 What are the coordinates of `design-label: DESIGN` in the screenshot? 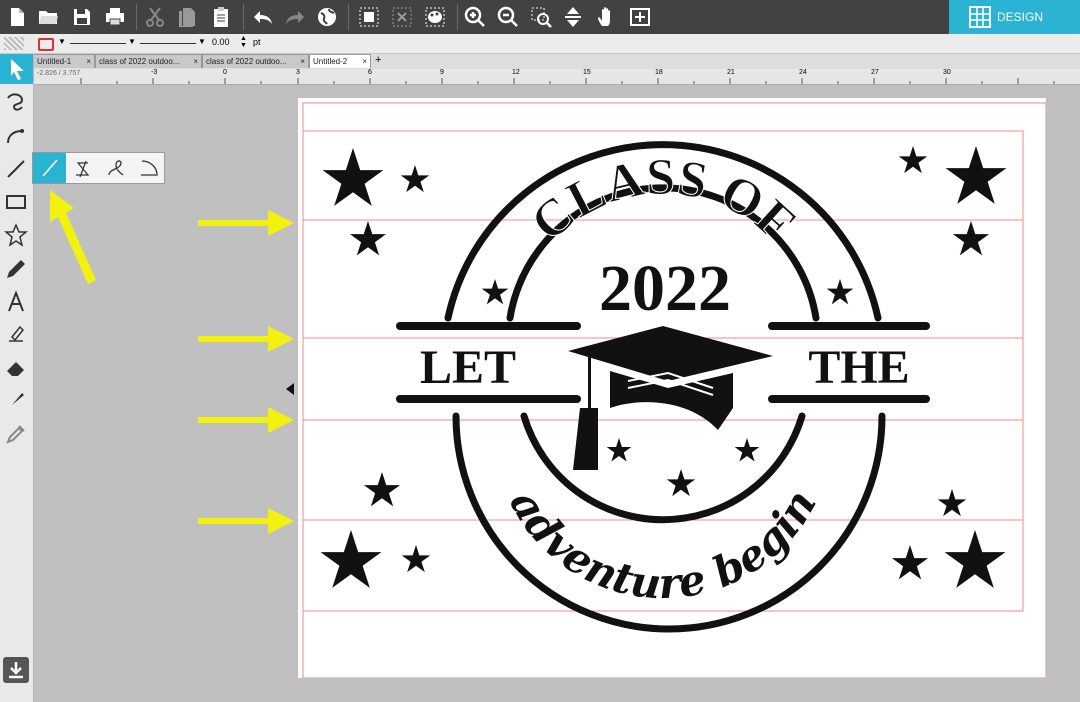 It's located at (1020, 17).